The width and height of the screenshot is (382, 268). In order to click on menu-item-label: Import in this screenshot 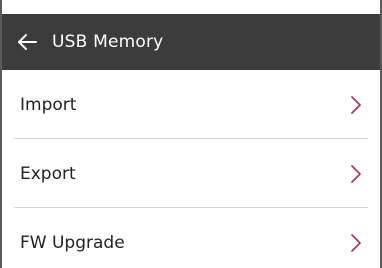, I will do `click(48, 104)`.